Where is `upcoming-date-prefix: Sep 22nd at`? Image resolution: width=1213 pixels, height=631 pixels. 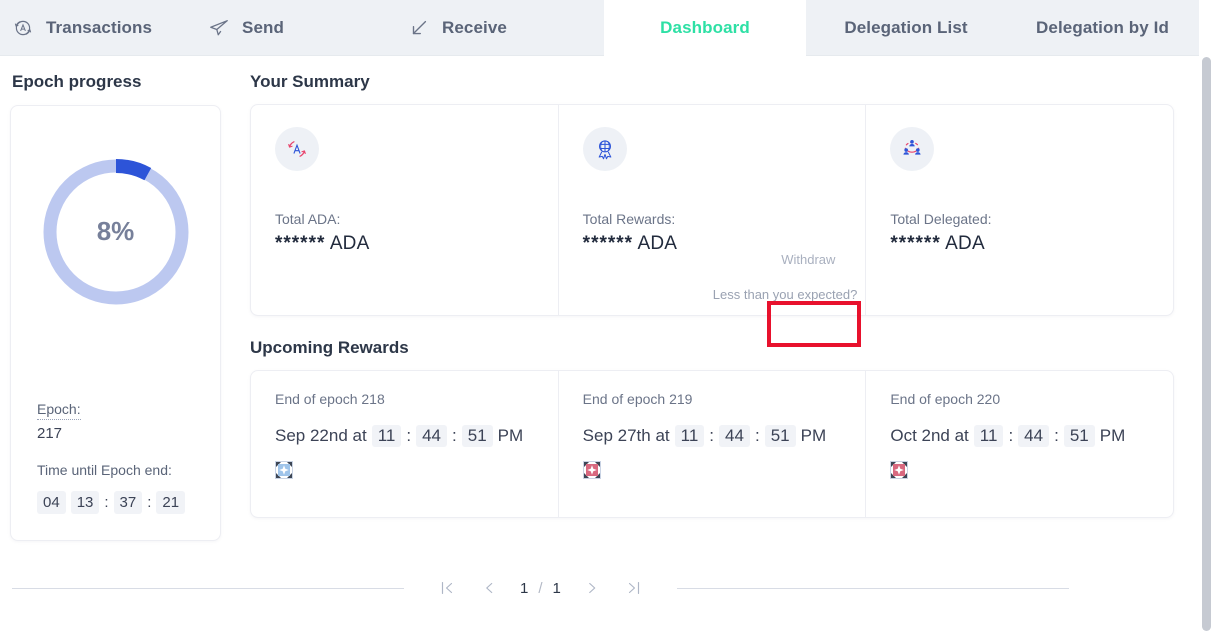
upcoming-date-prefix: Sep 22nd at is located at coordinates (321, 435).